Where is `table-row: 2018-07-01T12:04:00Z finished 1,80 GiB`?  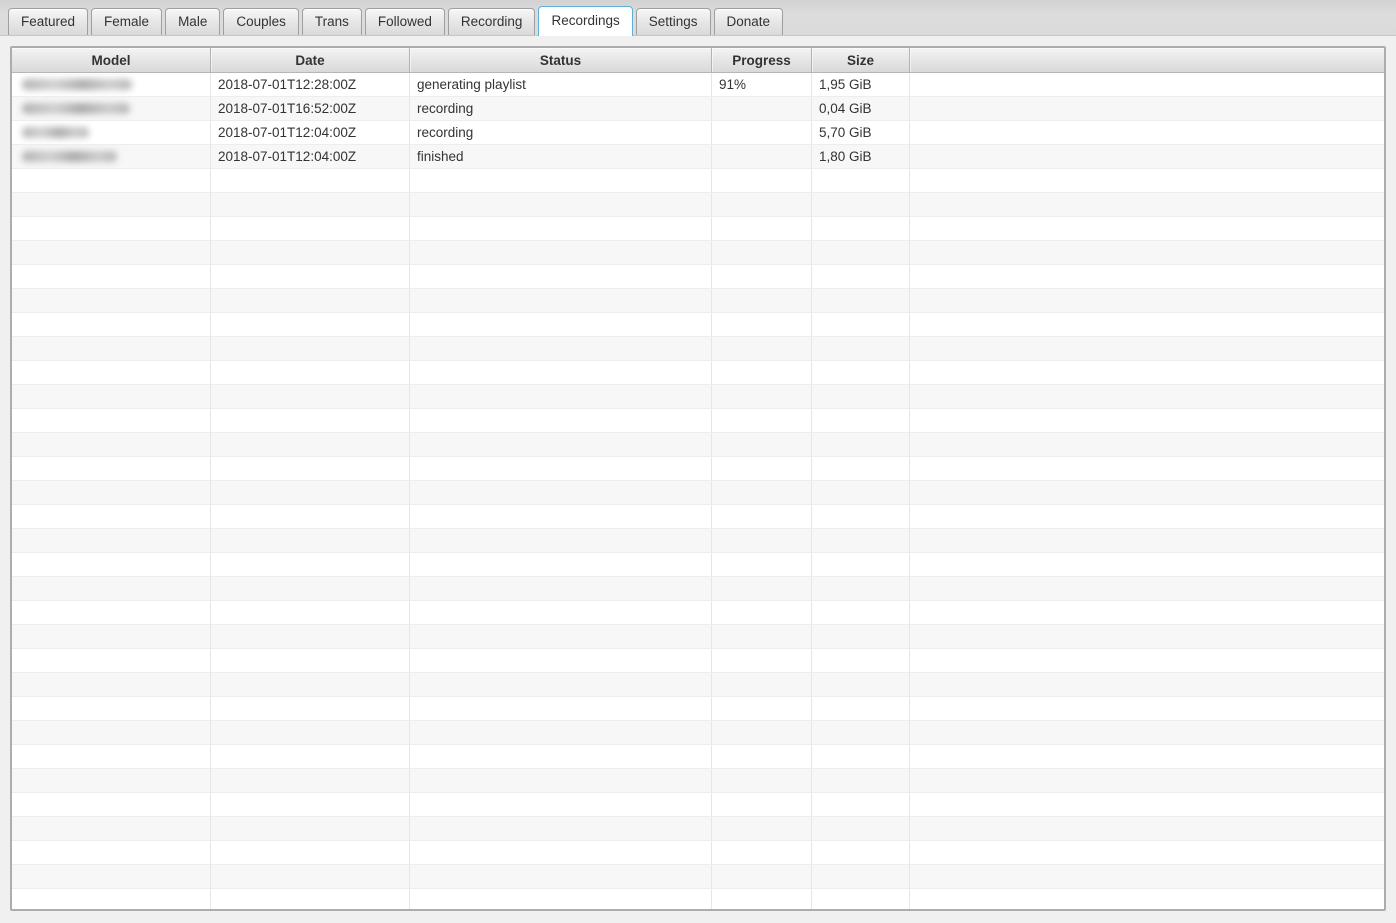
table-row: 2018-07-01T12:04:00Z finished 1,80 GiB is located at coordinates (698, 157).